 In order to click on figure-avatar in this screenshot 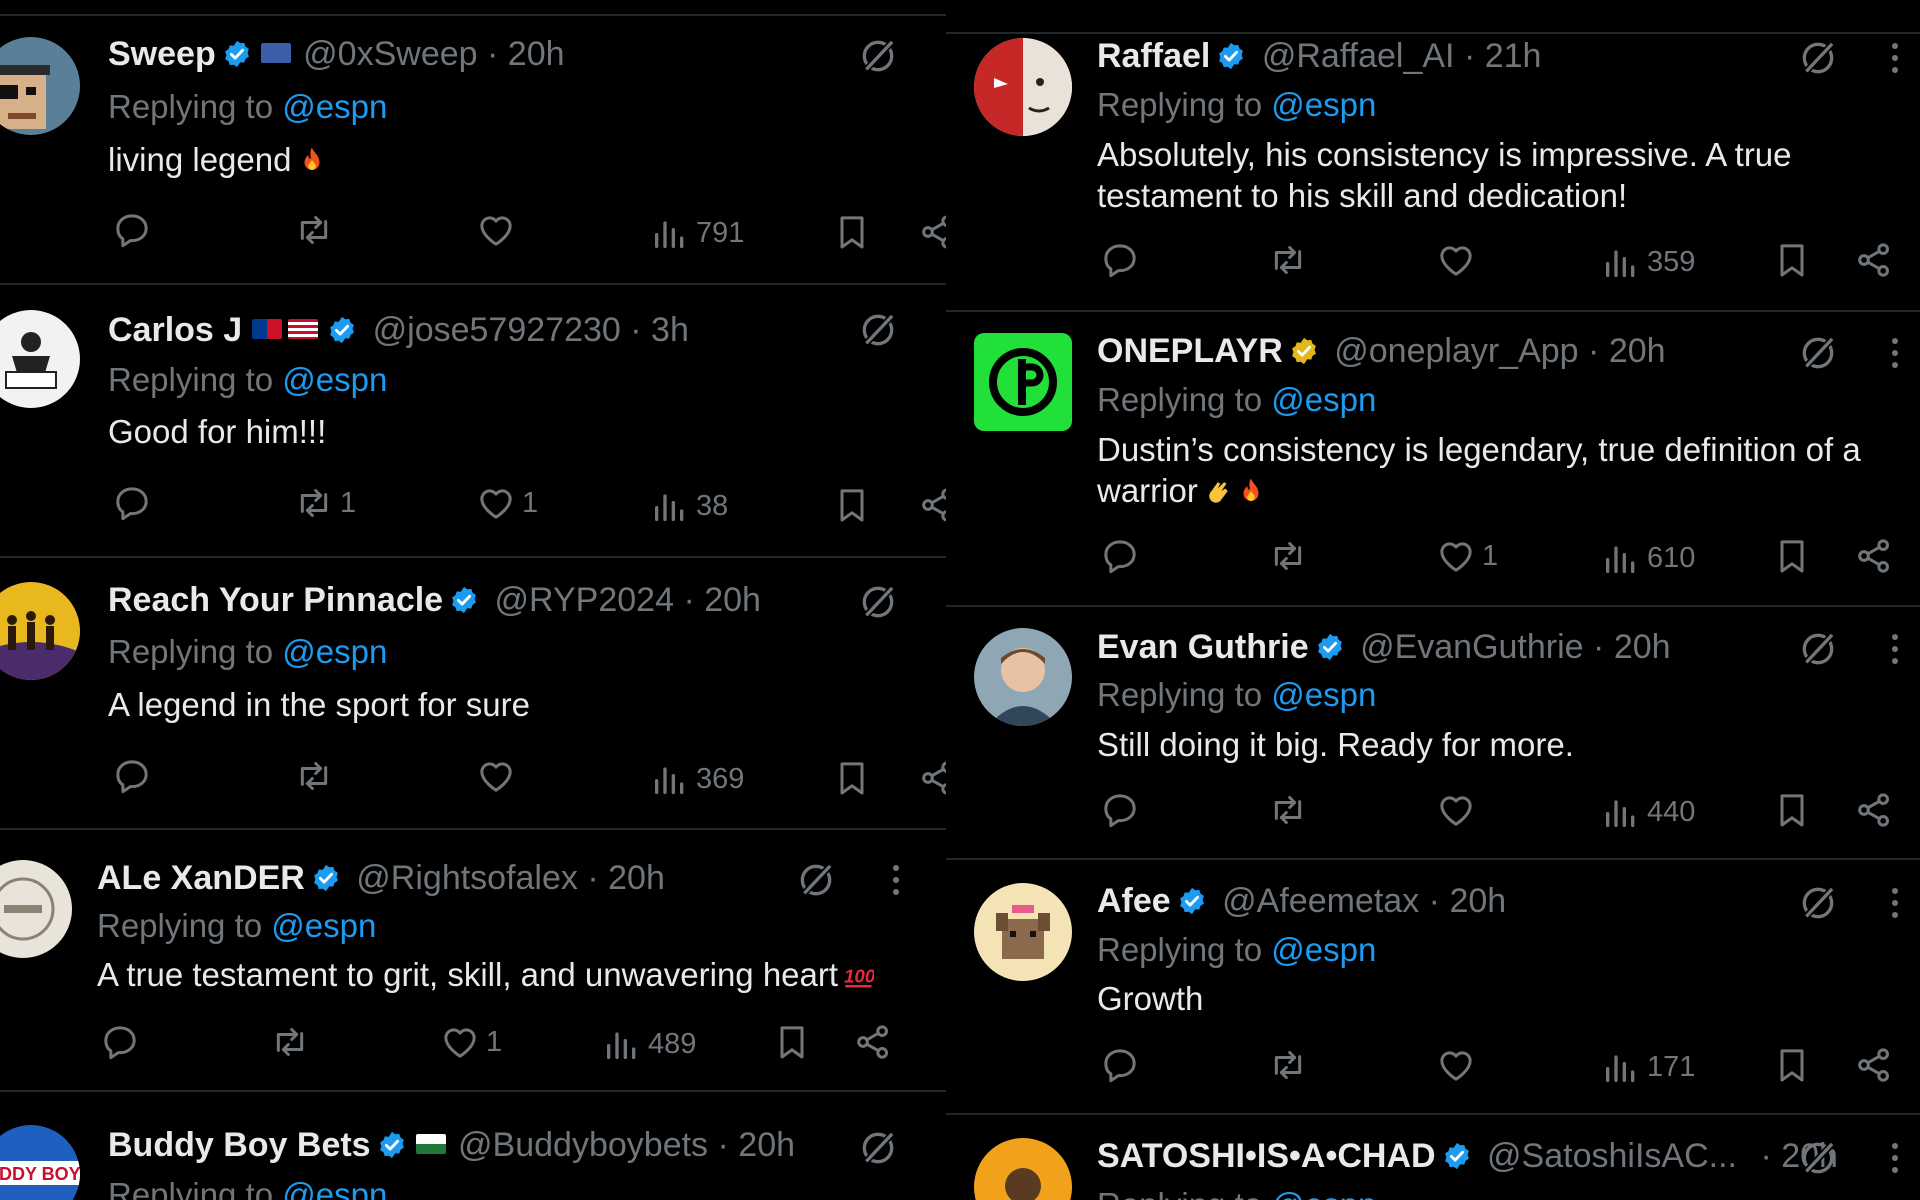, I will do `click(40, 359)`.